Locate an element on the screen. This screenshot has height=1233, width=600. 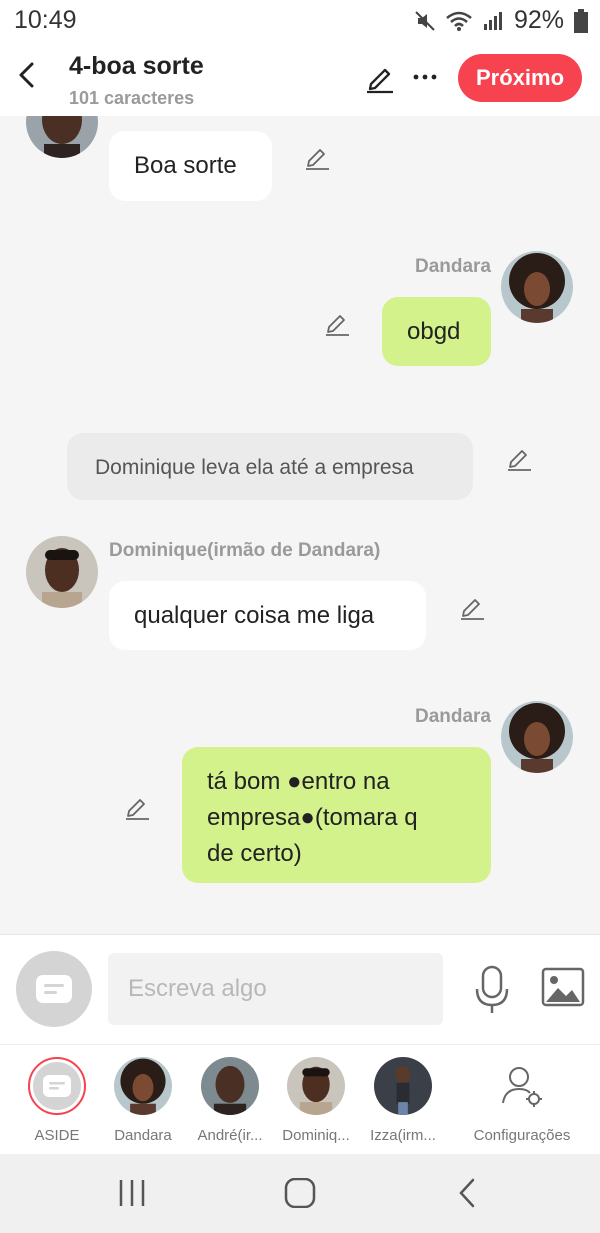
aside-avatar is located at coordinates (57, 1086).